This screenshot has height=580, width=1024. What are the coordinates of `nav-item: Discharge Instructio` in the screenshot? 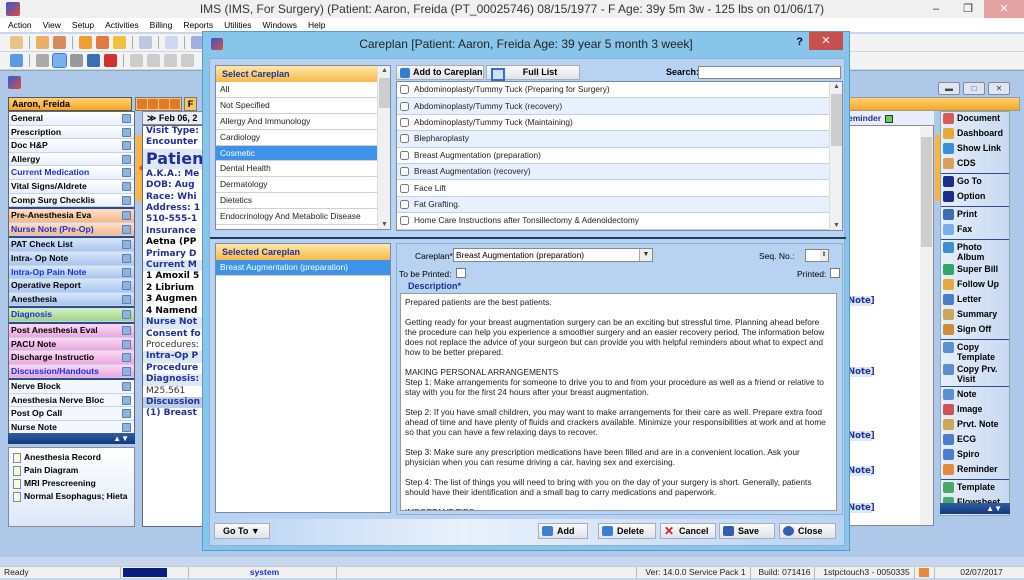 It's located at (71, 358).